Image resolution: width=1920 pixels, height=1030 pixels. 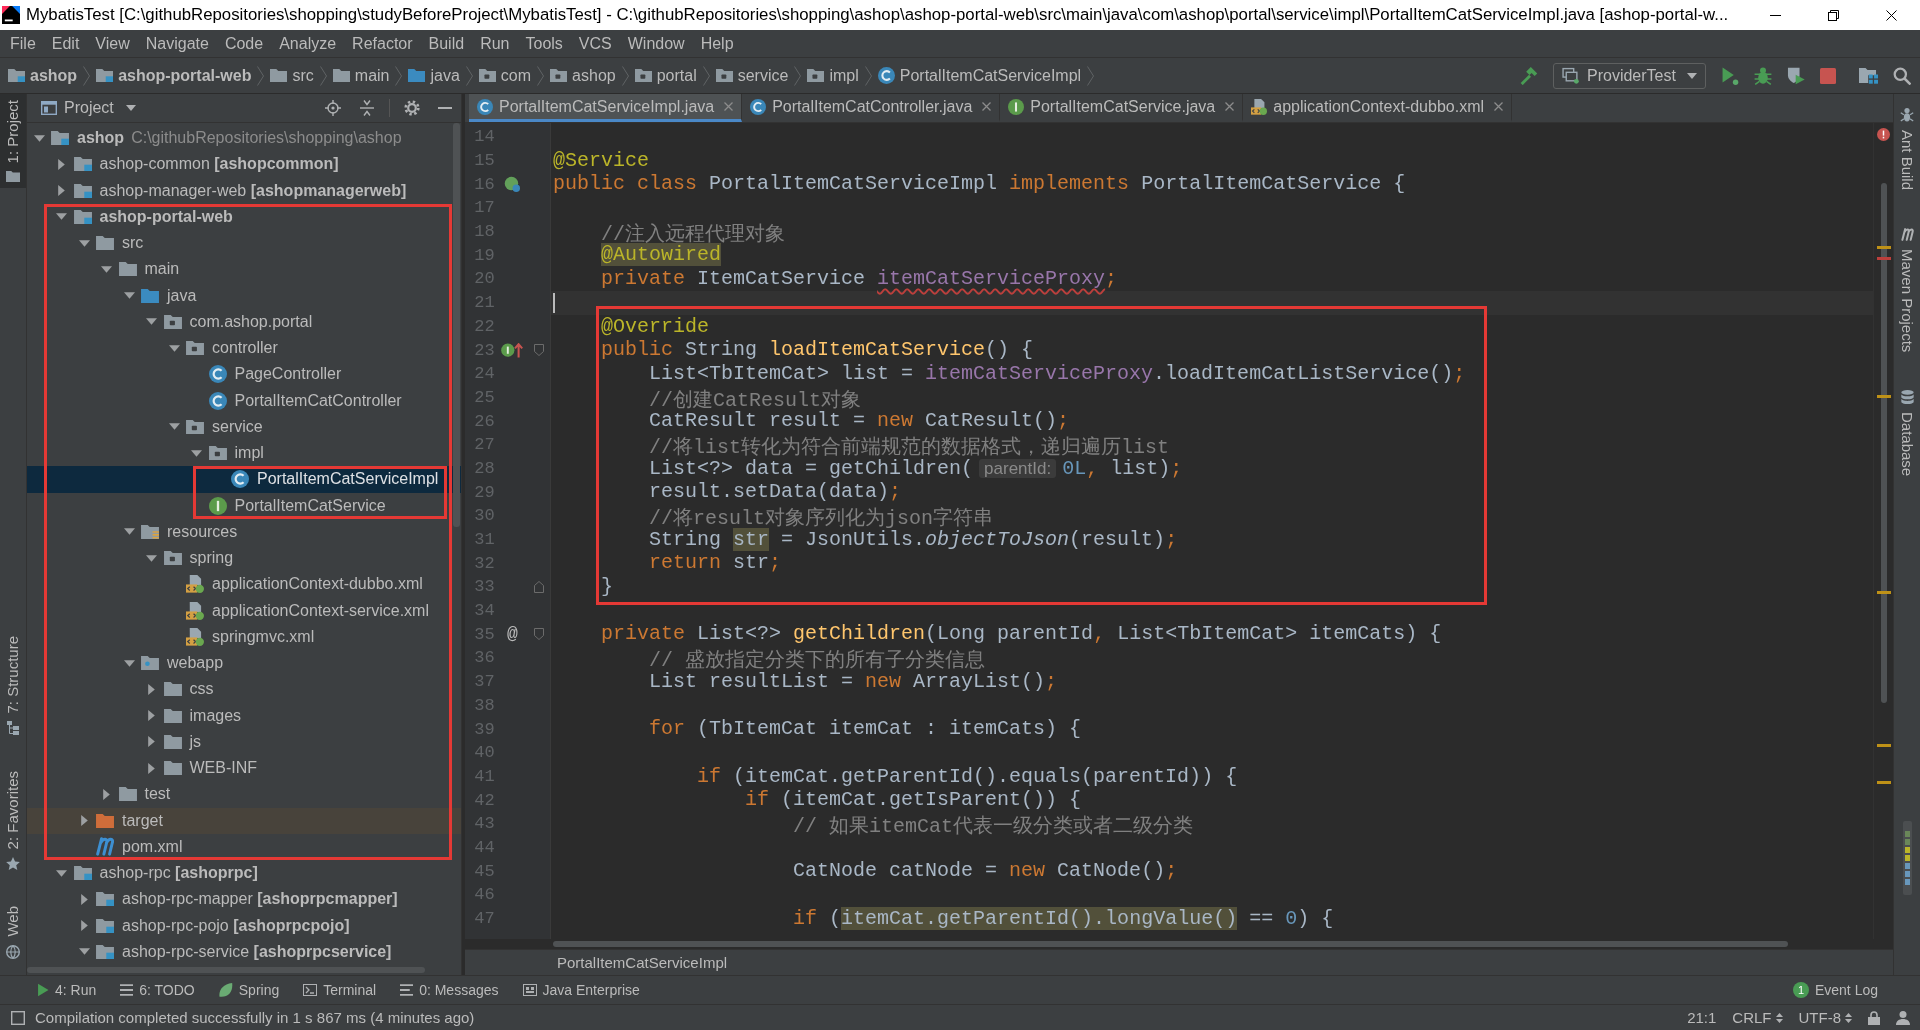 I want to click on tree-item: PageController, so click(x=275, y=374).